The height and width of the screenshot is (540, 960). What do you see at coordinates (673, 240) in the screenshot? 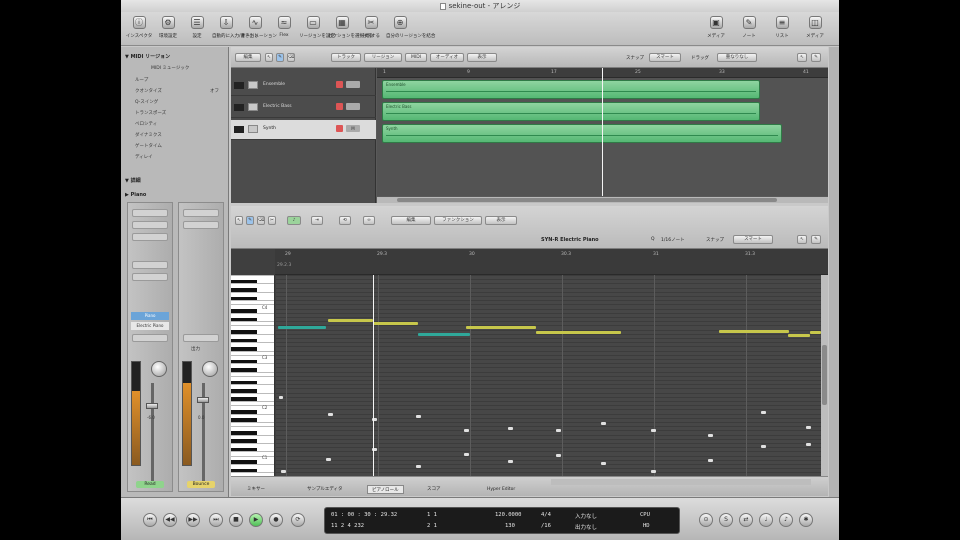
I see `quantize-select: 1/16ノート` at bounding box center [673, 240].